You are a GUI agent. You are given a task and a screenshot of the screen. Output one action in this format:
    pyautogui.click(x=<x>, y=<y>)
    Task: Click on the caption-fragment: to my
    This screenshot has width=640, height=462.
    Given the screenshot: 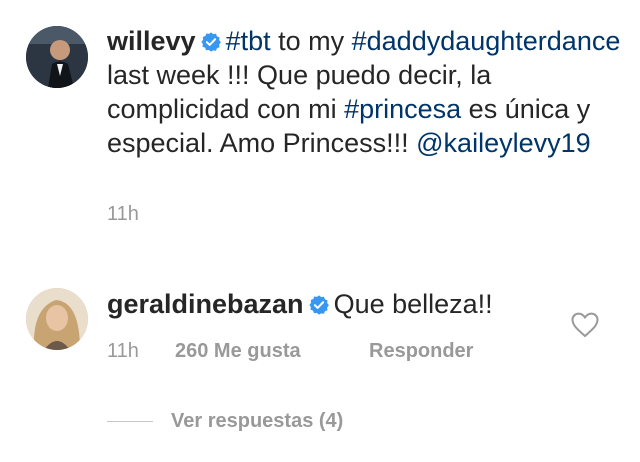 What is the action you would take?
    pyautogui.click(x=311, y=41)
    